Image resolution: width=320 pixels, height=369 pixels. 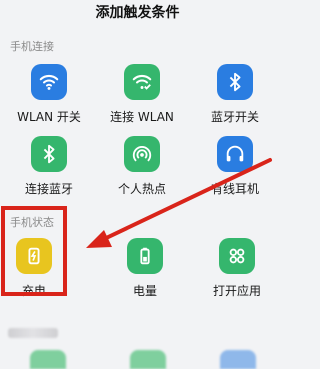 What do you see at coordinates (142, 82) in the screenshot?
I see `wifi-connect-icon` at bounding box center [142, 82].